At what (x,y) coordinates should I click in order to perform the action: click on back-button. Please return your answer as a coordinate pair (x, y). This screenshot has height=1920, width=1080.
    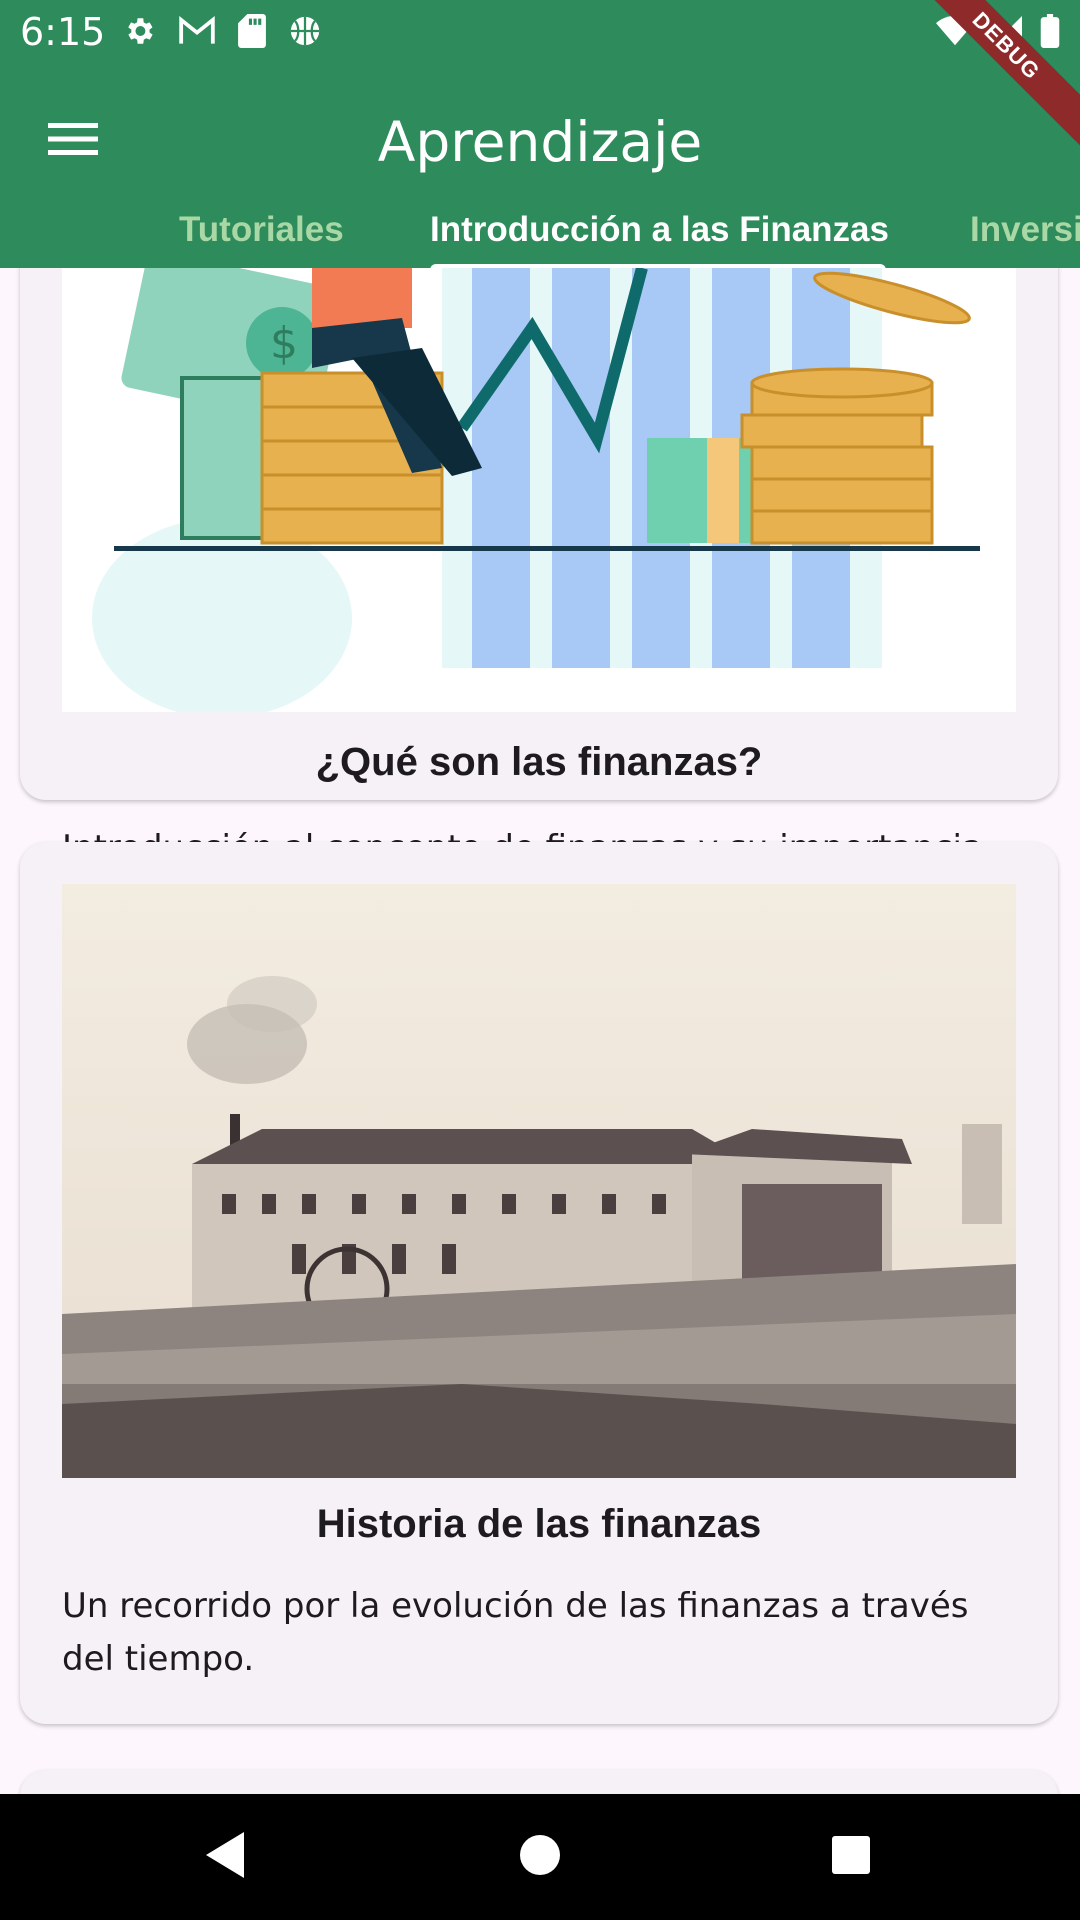
    Looking at the image, I should click on (226, 1857).